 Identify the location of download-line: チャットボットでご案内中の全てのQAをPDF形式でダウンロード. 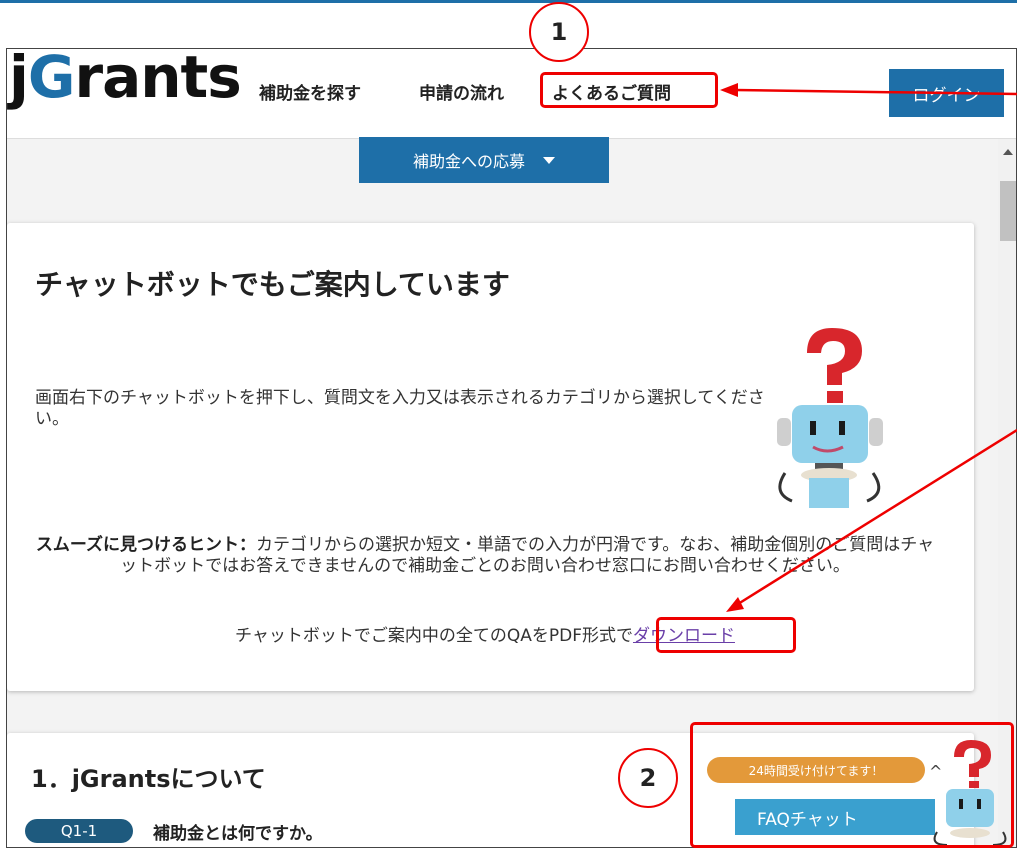
(485, 633).